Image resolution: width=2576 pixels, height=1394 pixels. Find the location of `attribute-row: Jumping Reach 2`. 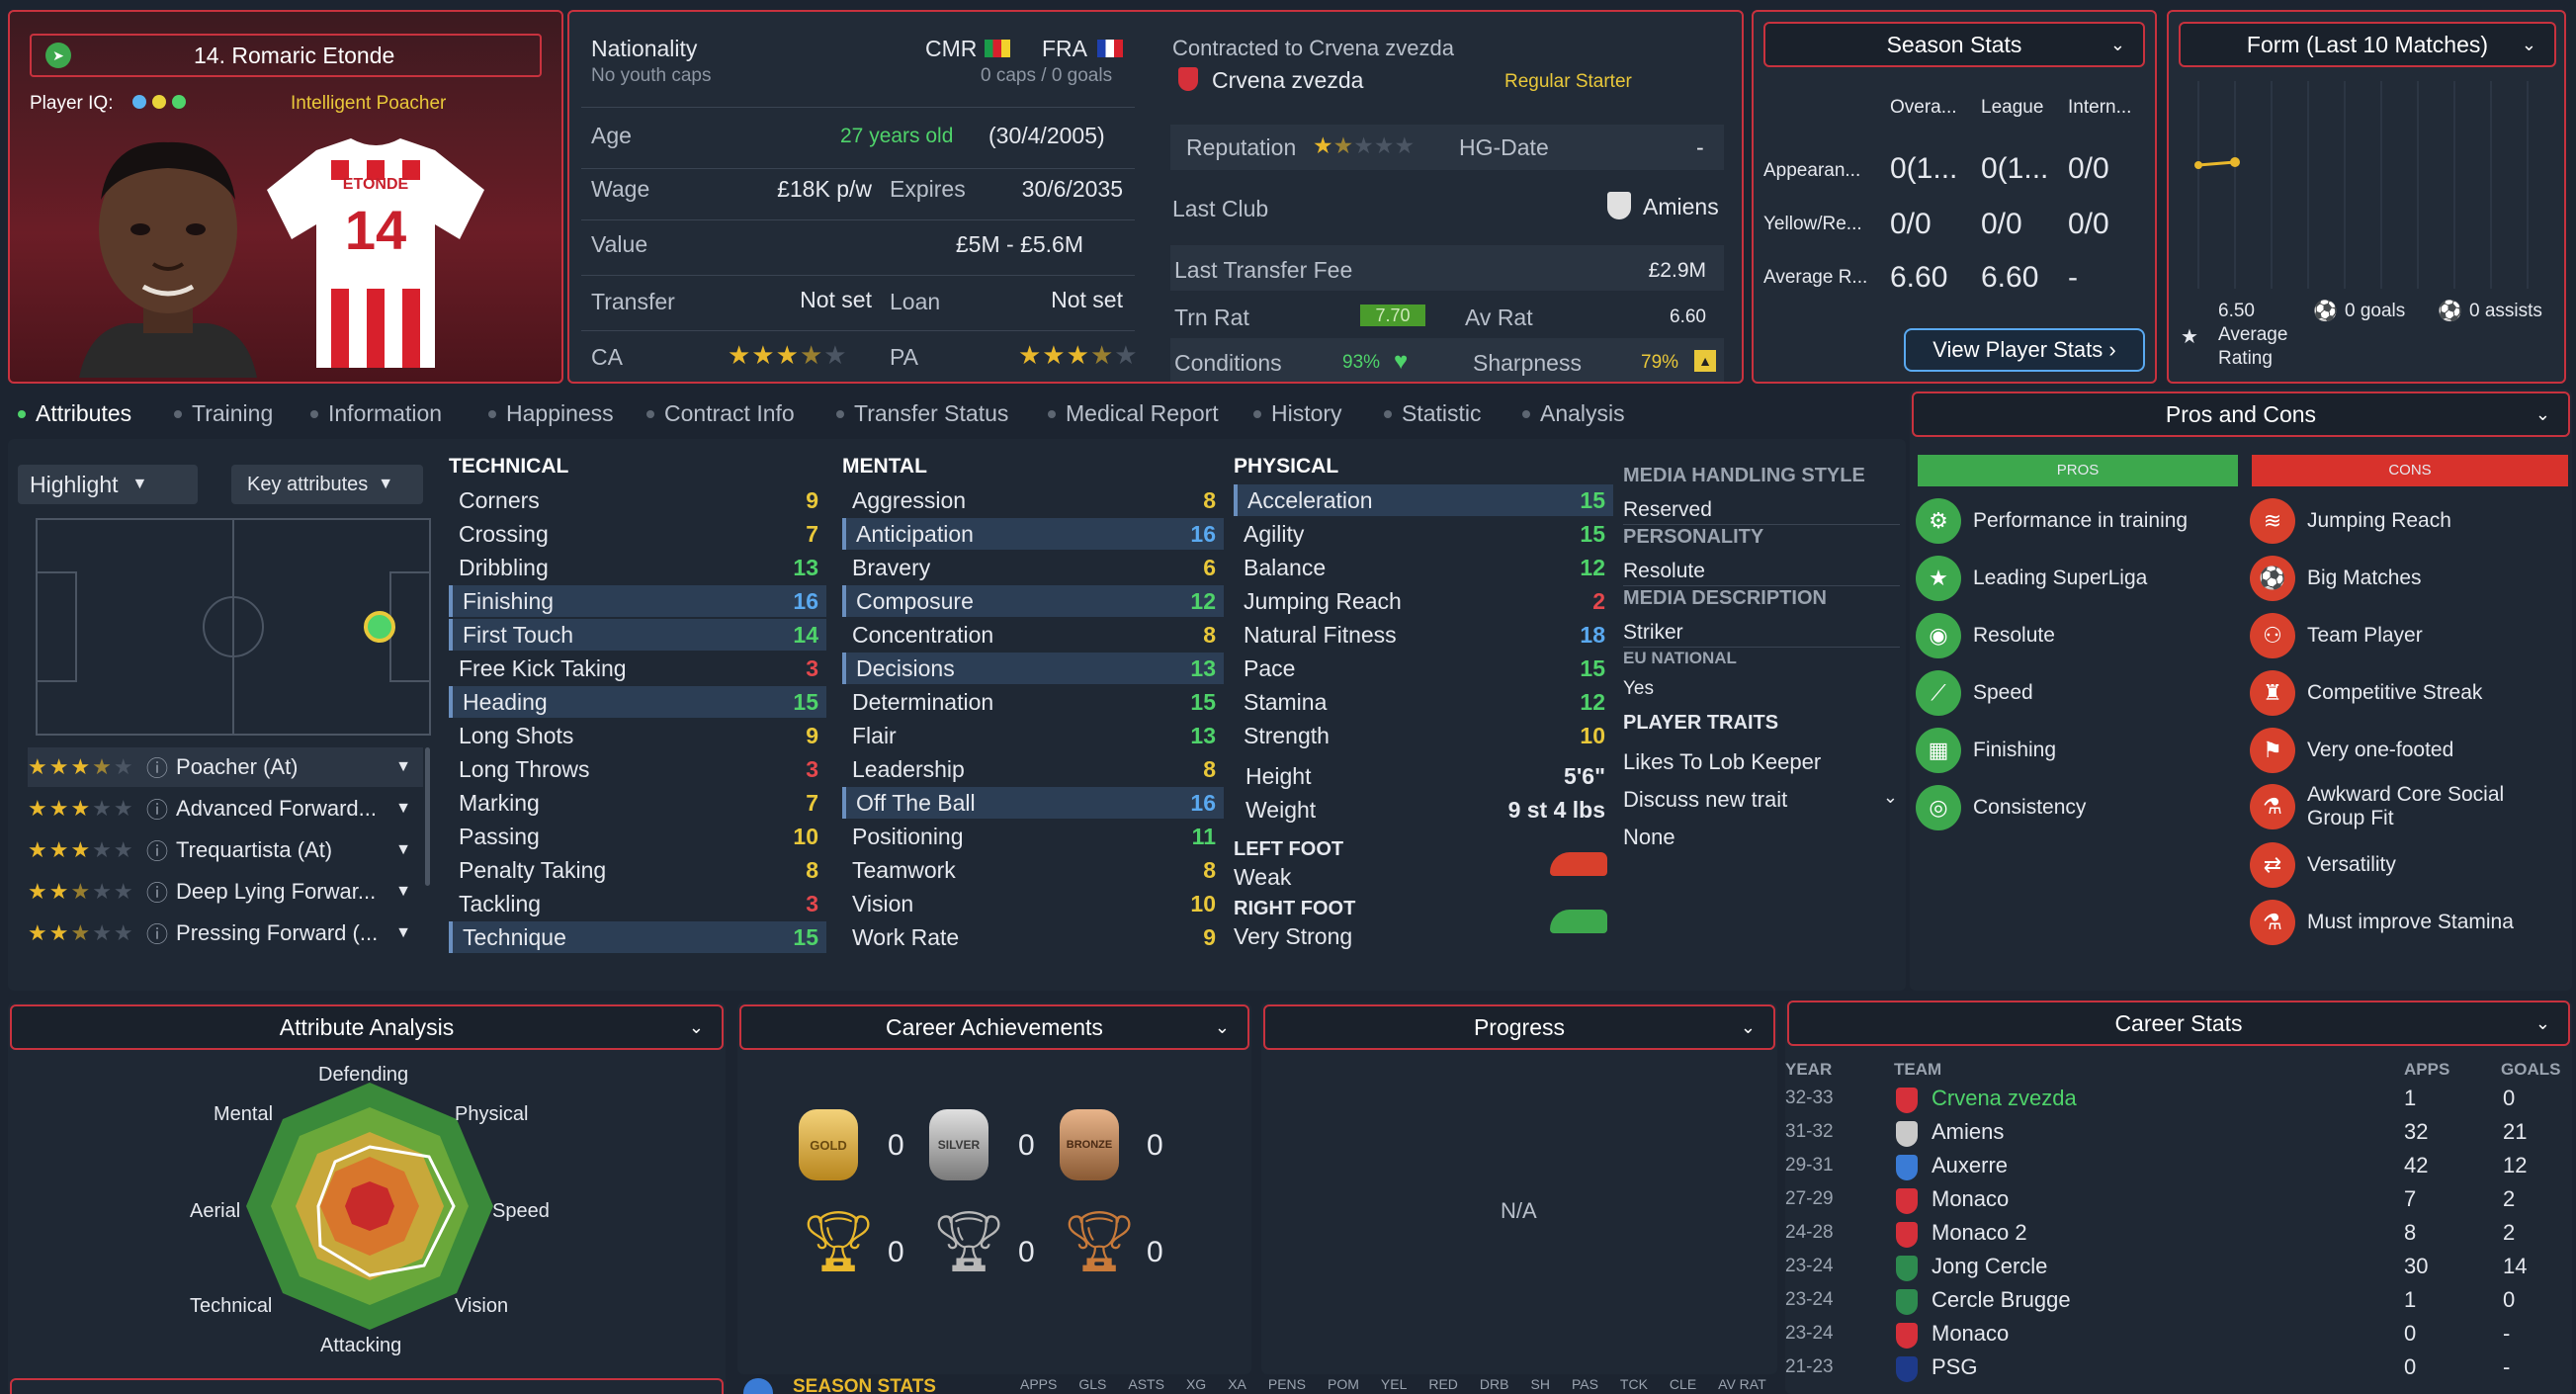

attribute-row: Jumping Reach 2 is located at coordinates (1423, 601).